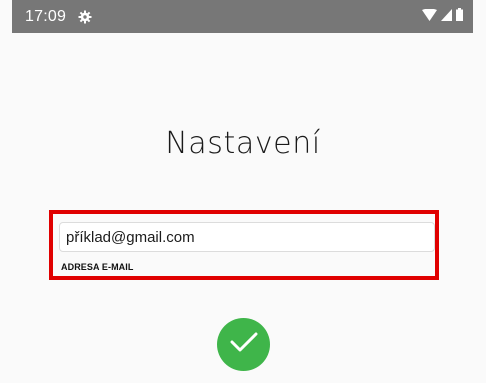  I want to click on settings-gear-icon, so click(85, 17).